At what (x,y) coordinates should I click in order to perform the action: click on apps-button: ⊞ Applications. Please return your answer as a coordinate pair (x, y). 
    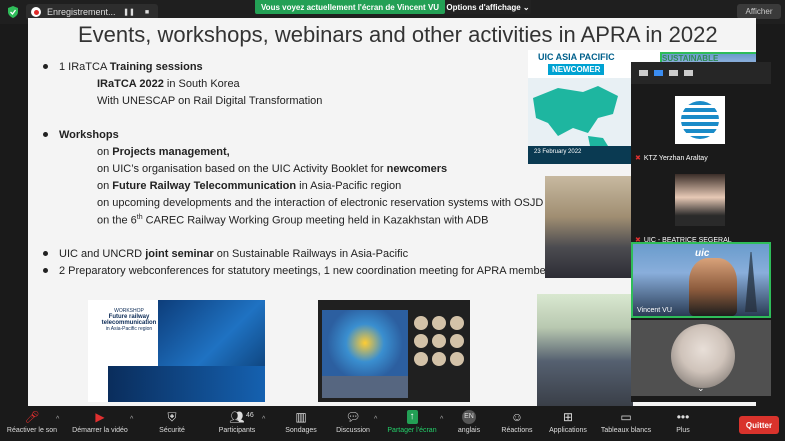
    Looking at the image, I should click on (568, 425).